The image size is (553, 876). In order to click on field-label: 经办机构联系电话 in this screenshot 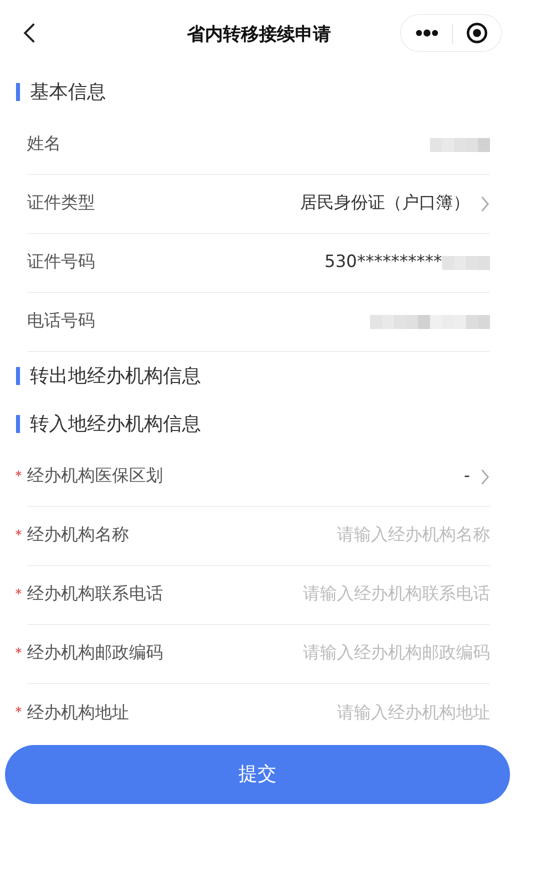, I will do `click(95, 594)`.